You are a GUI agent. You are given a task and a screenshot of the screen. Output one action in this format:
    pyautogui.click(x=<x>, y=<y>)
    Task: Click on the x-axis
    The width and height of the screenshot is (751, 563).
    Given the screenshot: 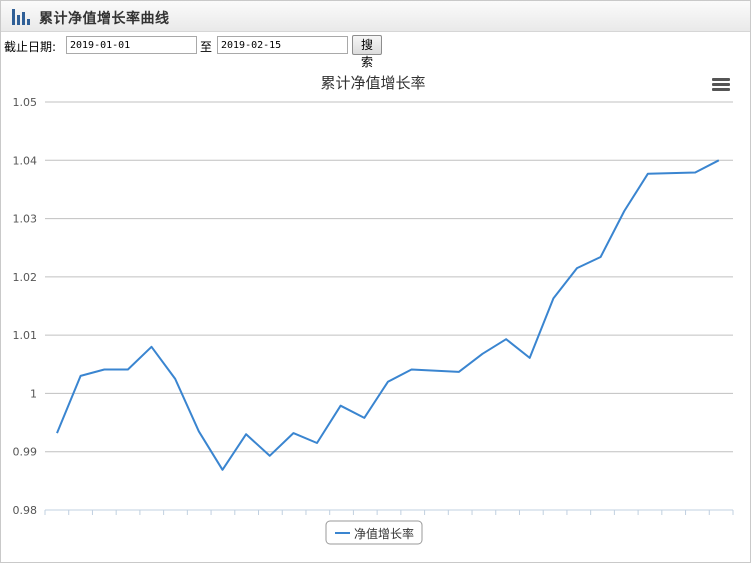 What is the action you would take?
    pyautogui.click(x=389, y=512)
    